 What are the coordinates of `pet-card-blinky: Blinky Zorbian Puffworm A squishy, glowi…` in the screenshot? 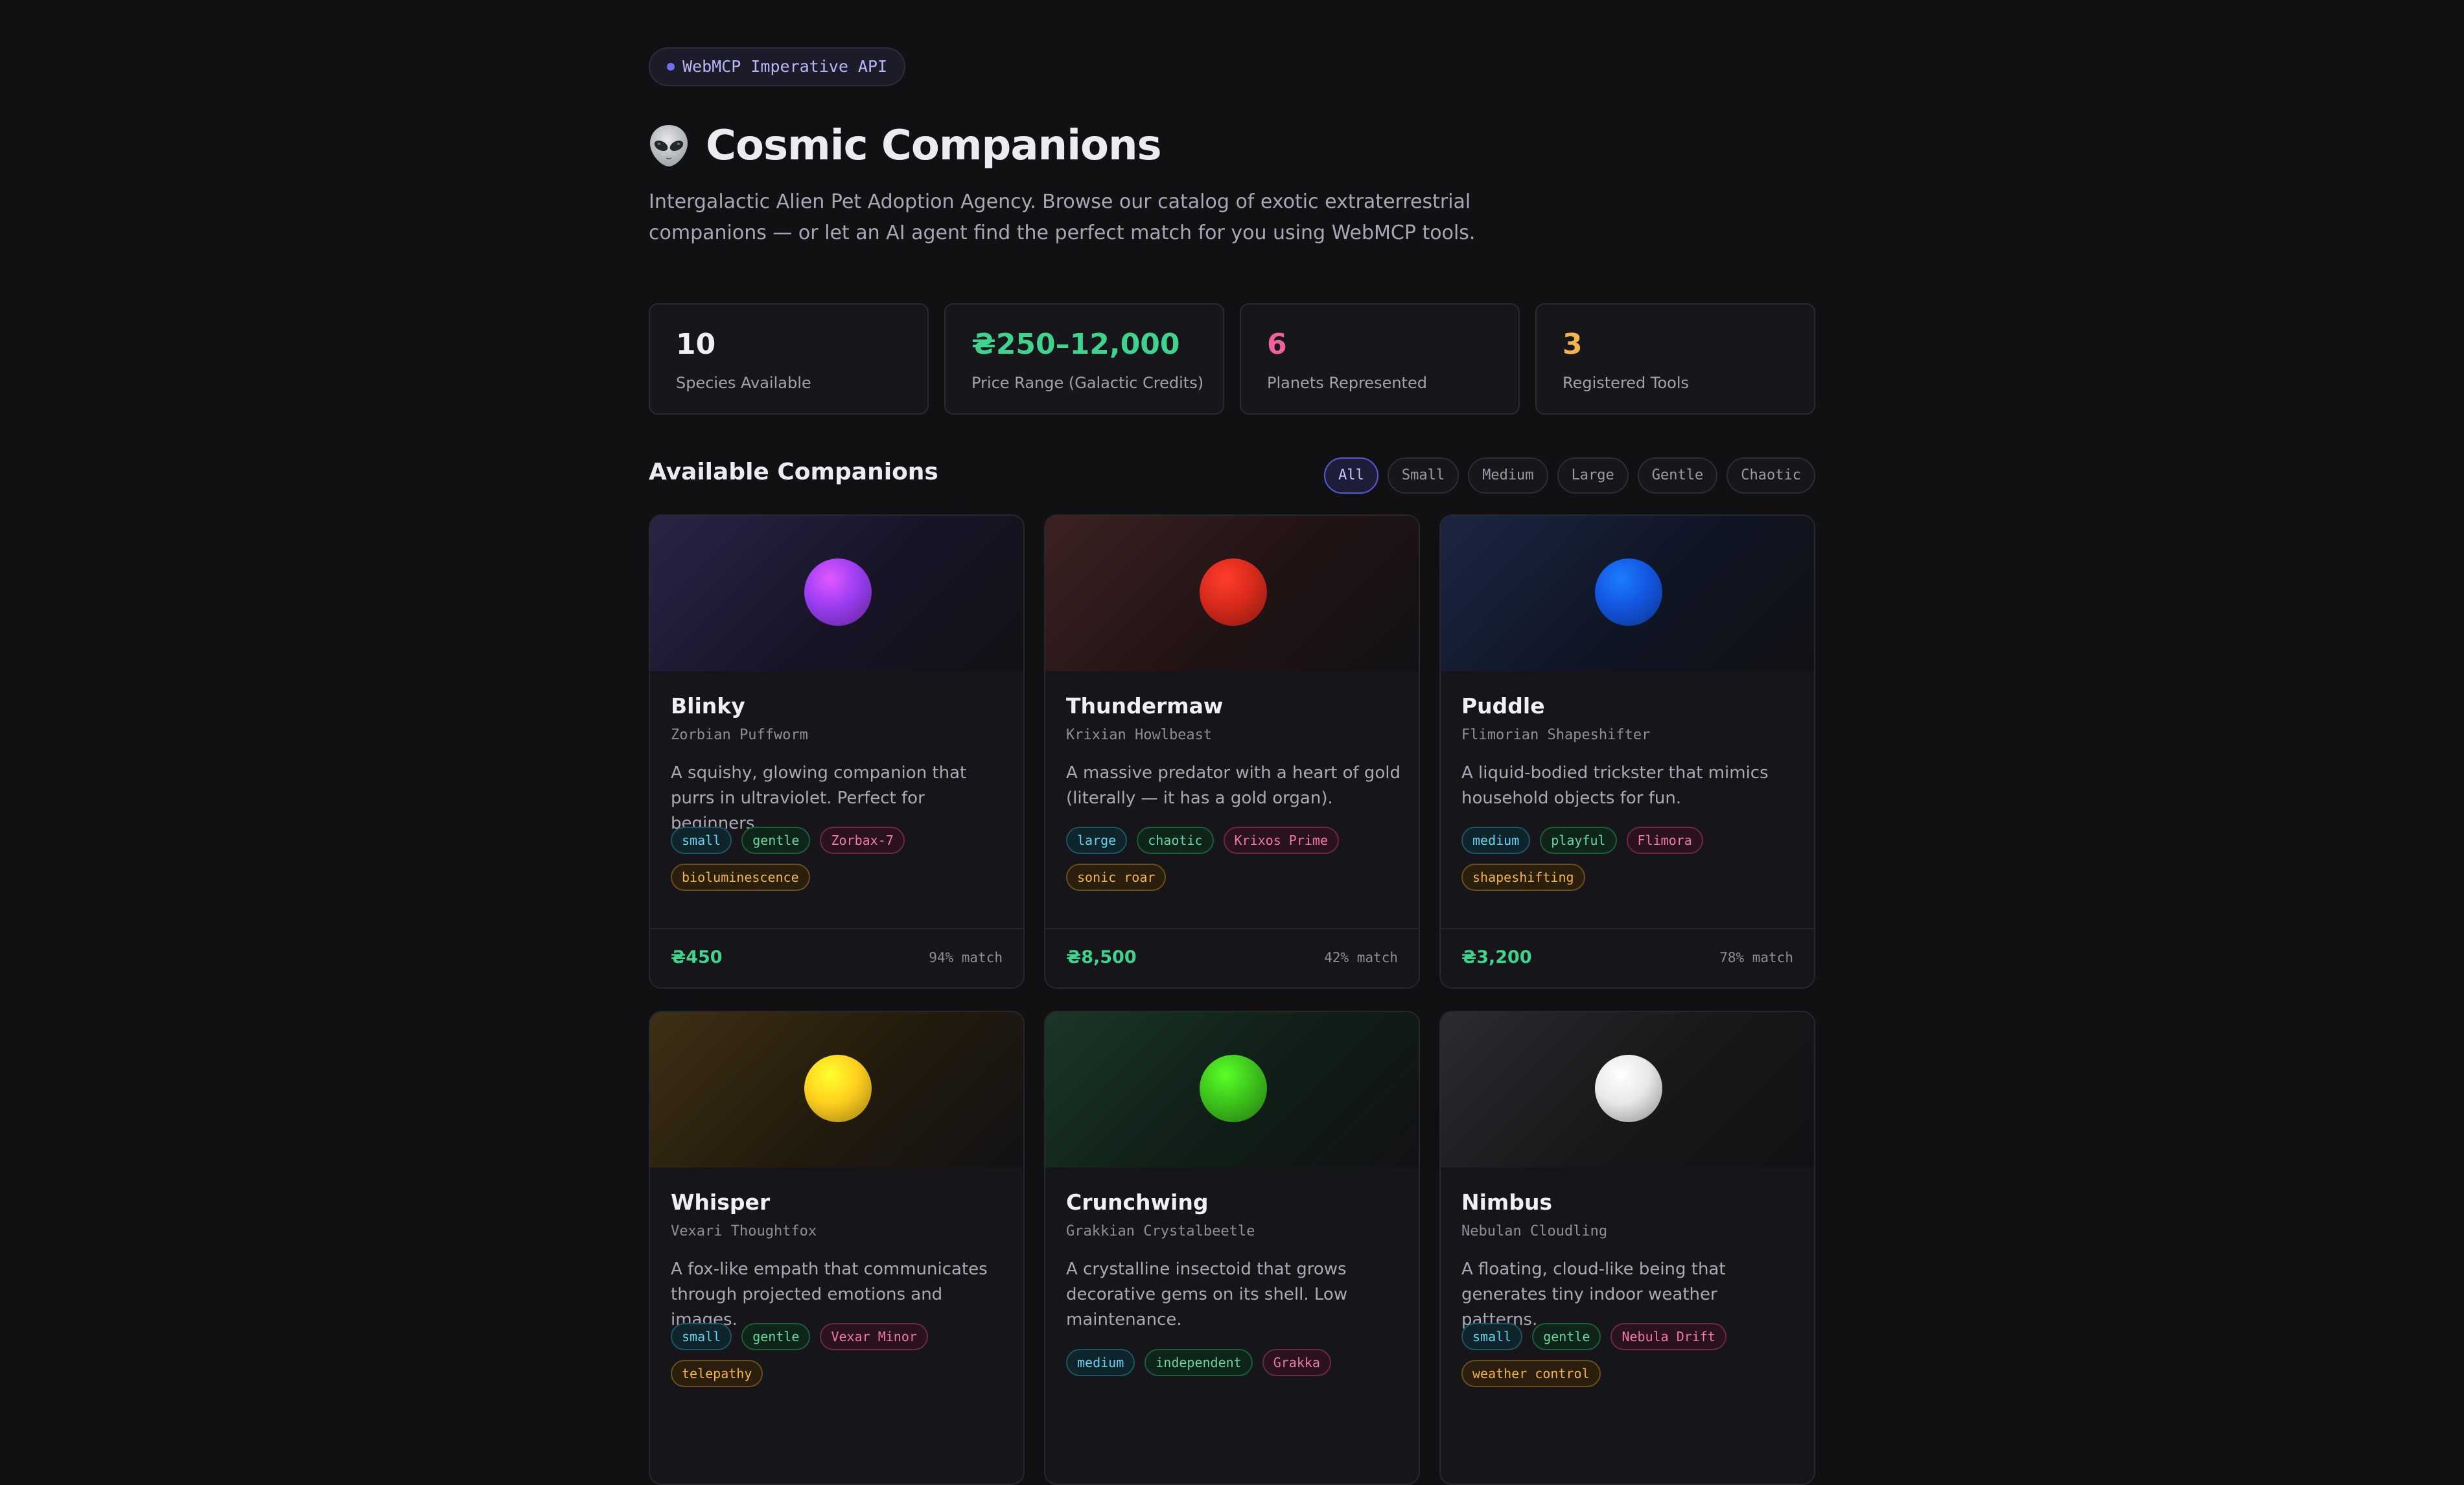 It's located at (837, 751).